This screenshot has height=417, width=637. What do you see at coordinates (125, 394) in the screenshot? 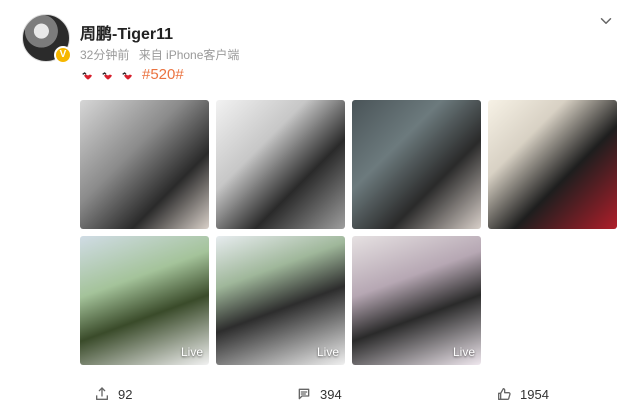
I see `share-count: 92` at bounding box center [125, 394].